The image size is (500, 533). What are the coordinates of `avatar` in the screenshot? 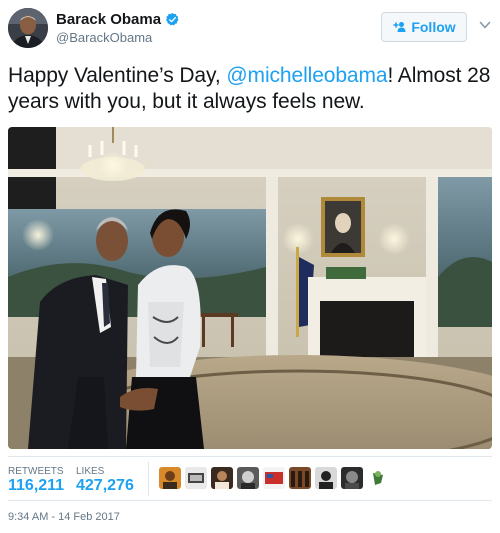 It's located at (28, 28).